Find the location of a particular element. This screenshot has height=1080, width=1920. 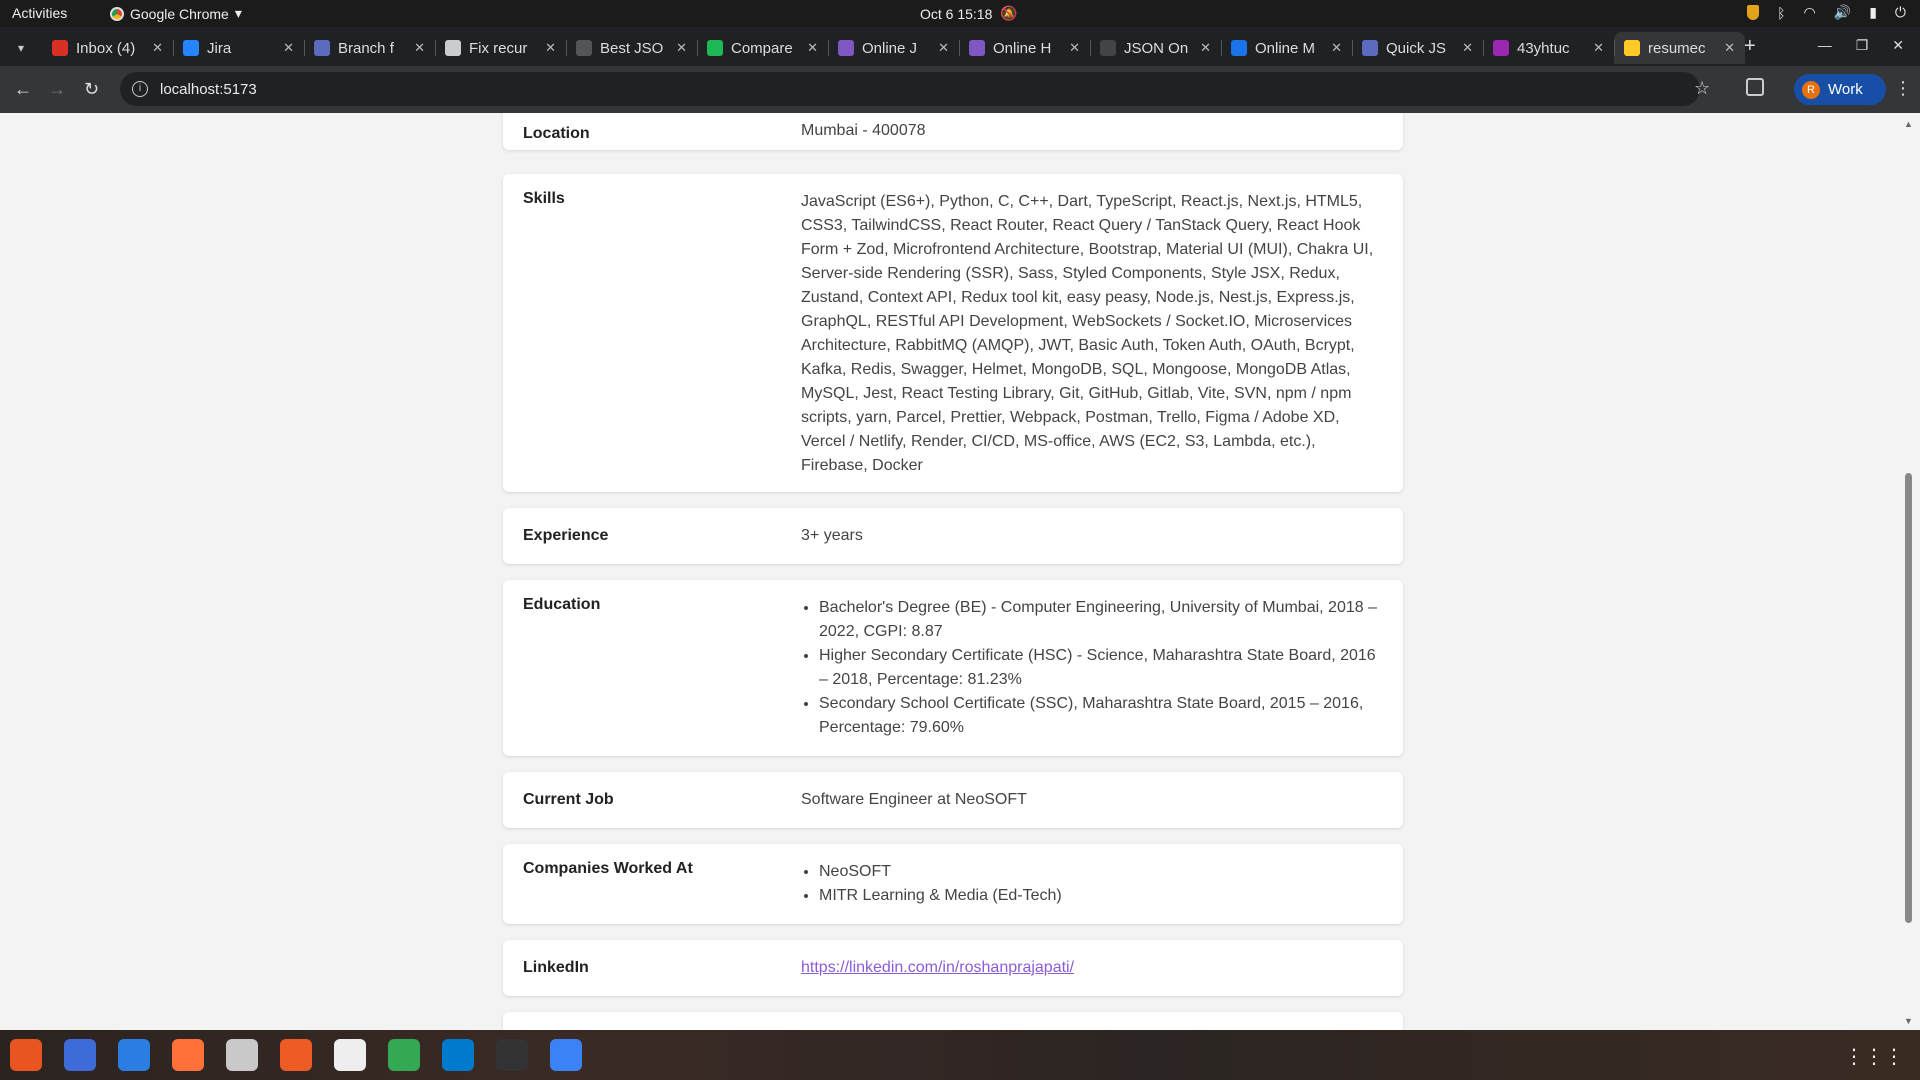

current-job-label: Current Job is located at coordinates (568, 799).